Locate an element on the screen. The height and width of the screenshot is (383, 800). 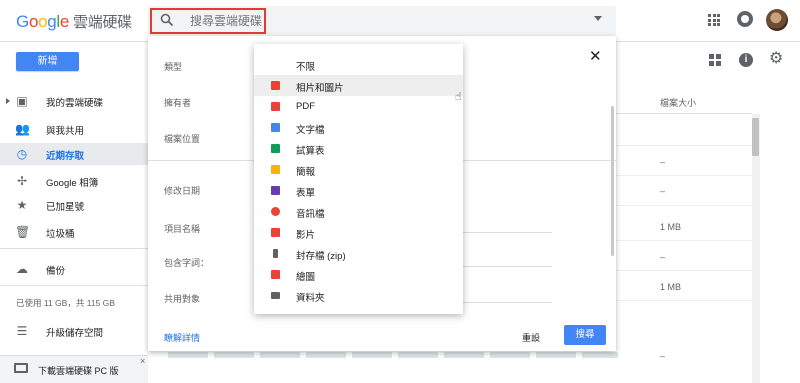
type-option-label: 表單 is located at coordinates (306, 193).